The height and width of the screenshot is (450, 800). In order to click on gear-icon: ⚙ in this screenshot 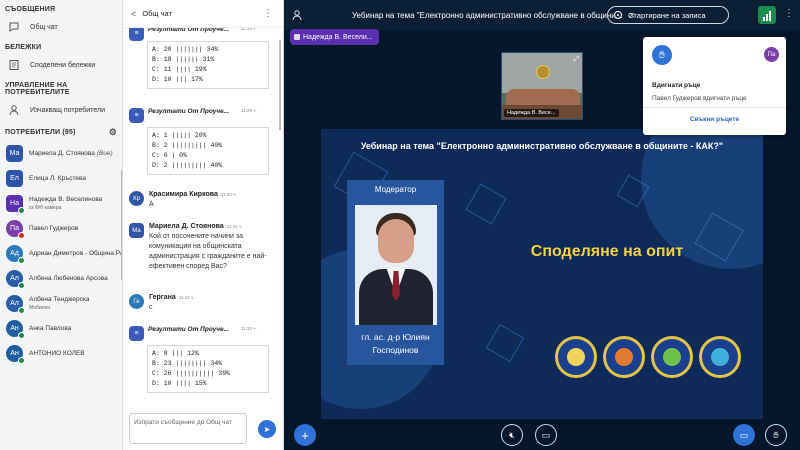, I will do `click(113, 132)`.